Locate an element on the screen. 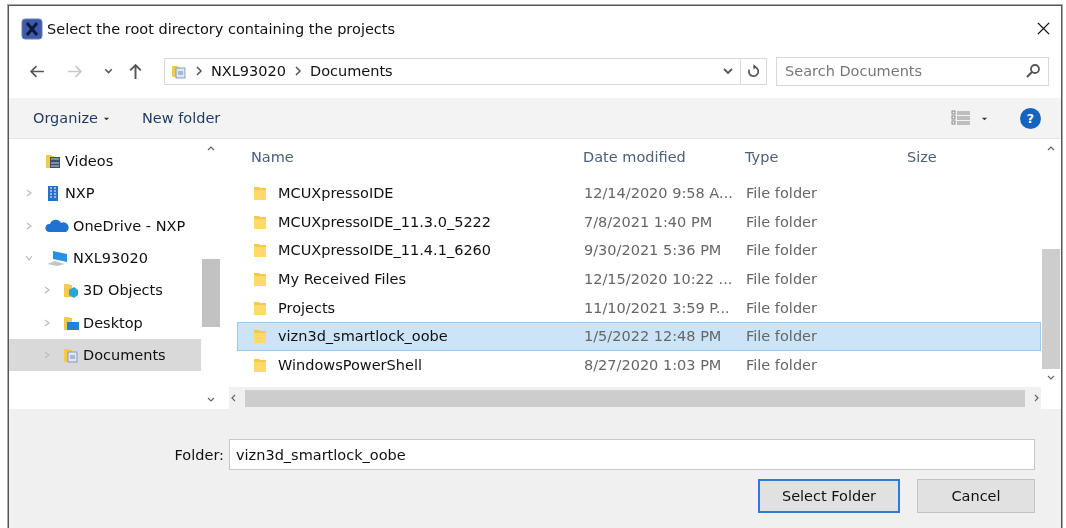  file-name: Projects is located at coordinates (307, 307).